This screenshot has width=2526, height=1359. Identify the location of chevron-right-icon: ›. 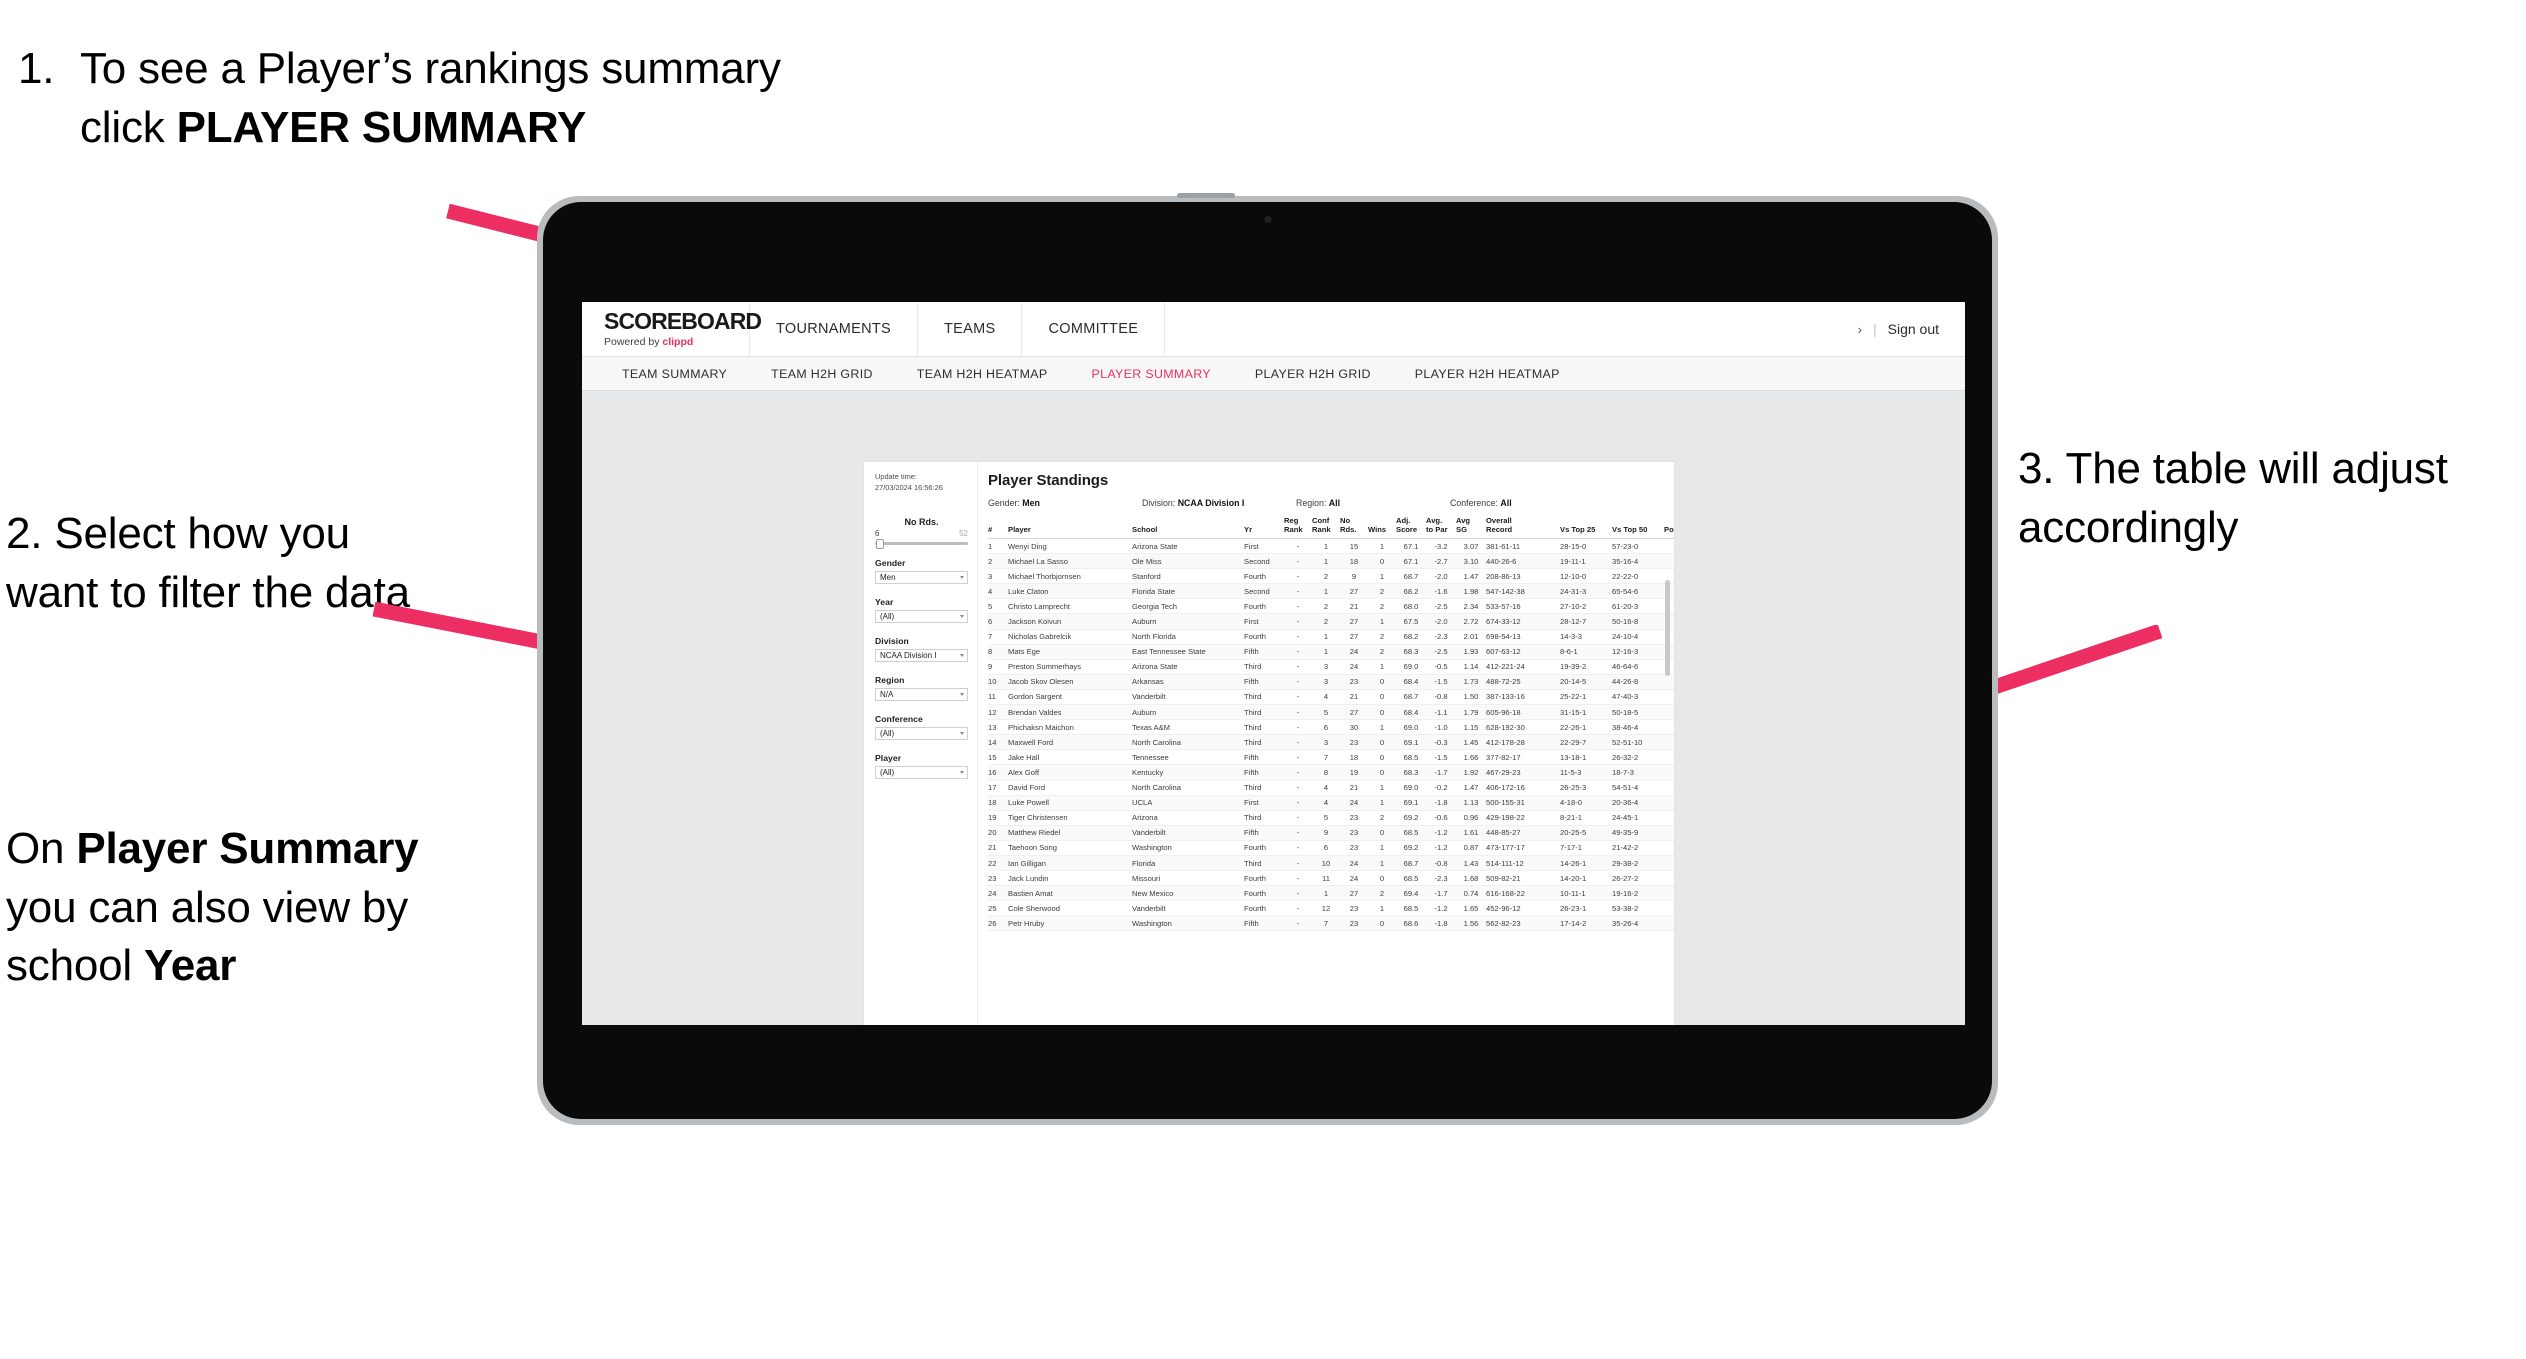
(1860, 329).